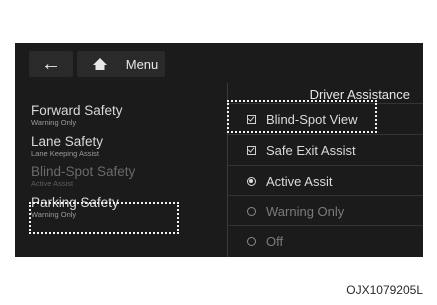  I want to click on radio-active-assist: Active Assit, so click(325, 180).